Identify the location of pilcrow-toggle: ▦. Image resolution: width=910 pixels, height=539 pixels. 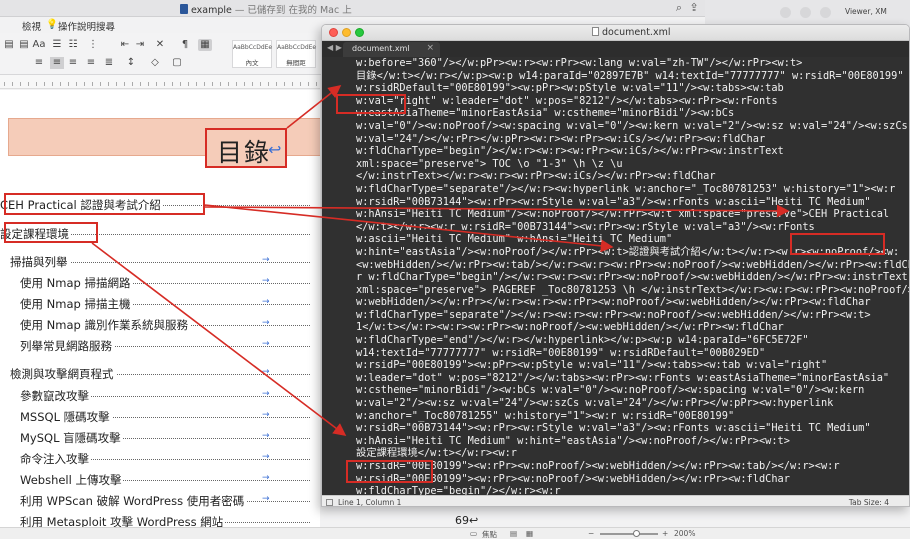
(205, 45).